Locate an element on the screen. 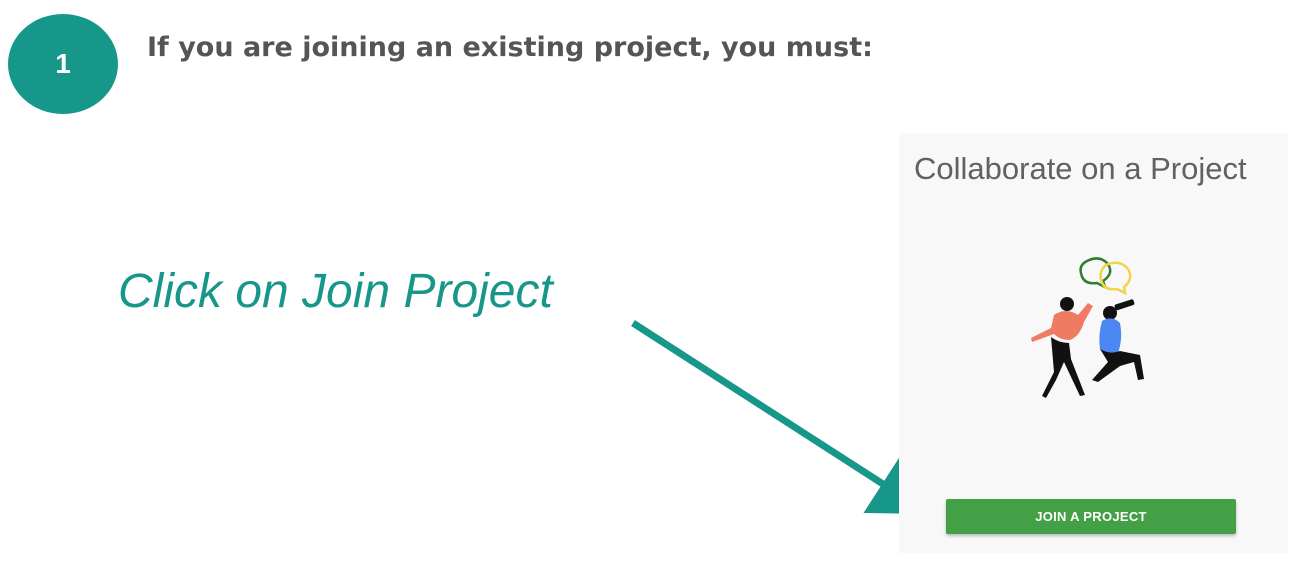  card-title: Collaborate on a Project is located at coordinates (1080, 168).